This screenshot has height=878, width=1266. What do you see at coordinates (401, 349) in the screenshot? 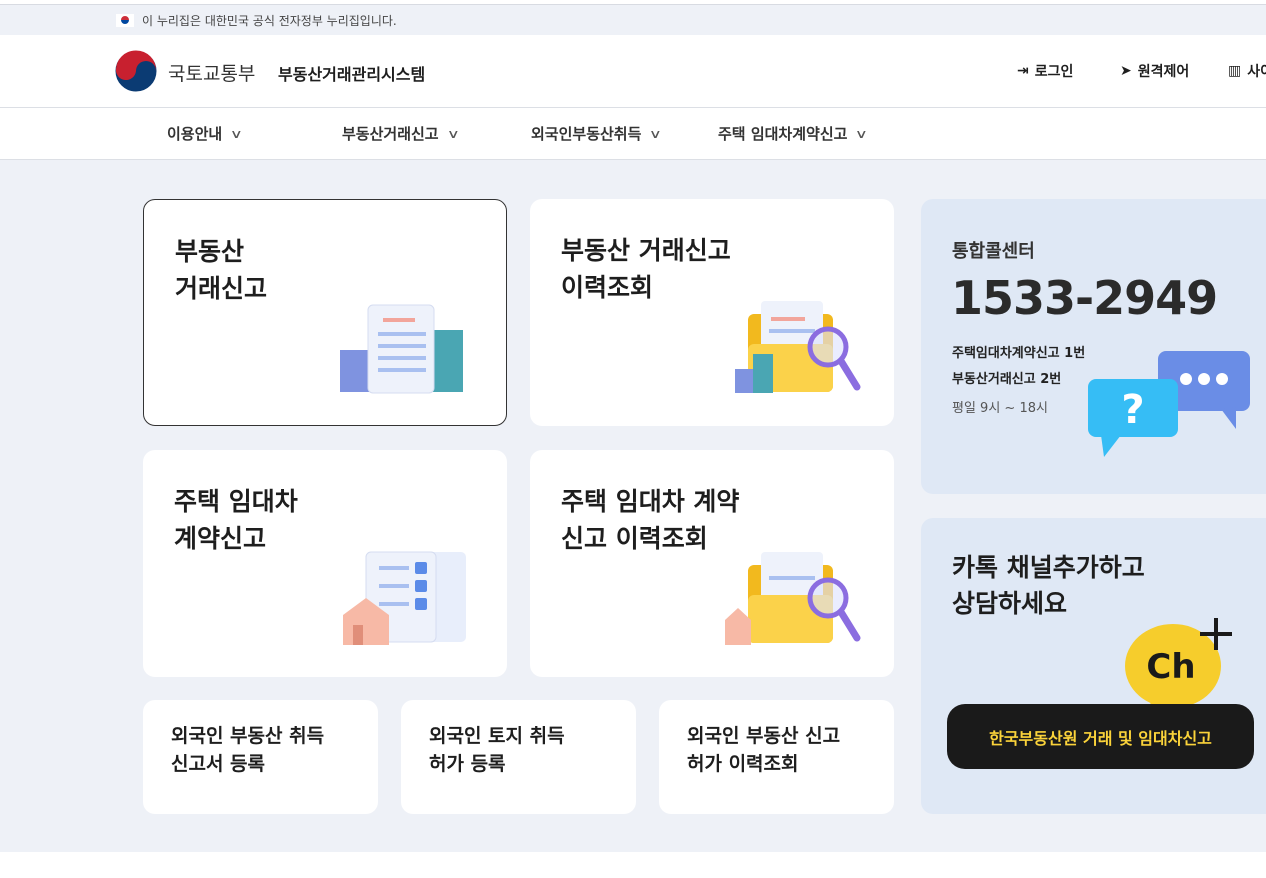
I see `document-buildings-icon` at bounding box center [401, 349].